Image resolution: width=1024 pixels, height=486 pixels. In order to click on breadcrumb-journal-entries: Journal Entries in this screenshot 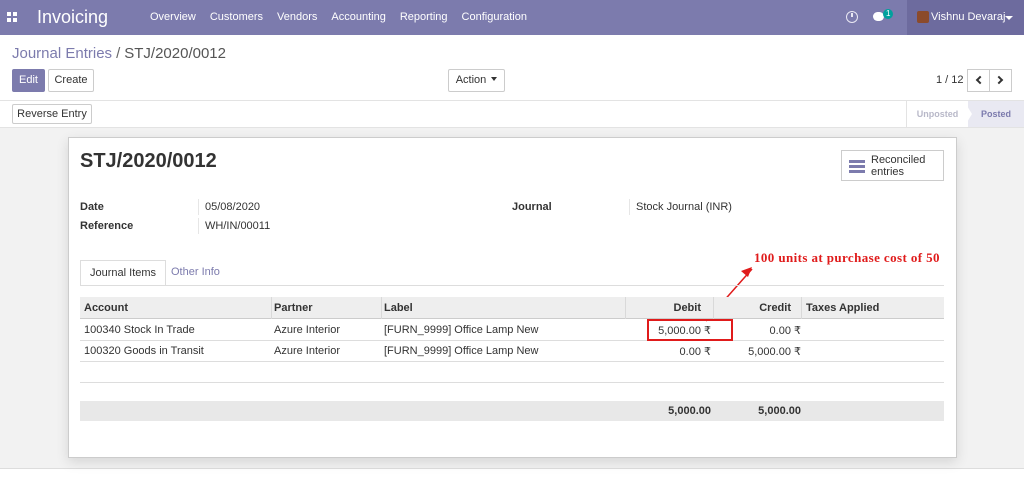, I will do `click(62, 53)`.